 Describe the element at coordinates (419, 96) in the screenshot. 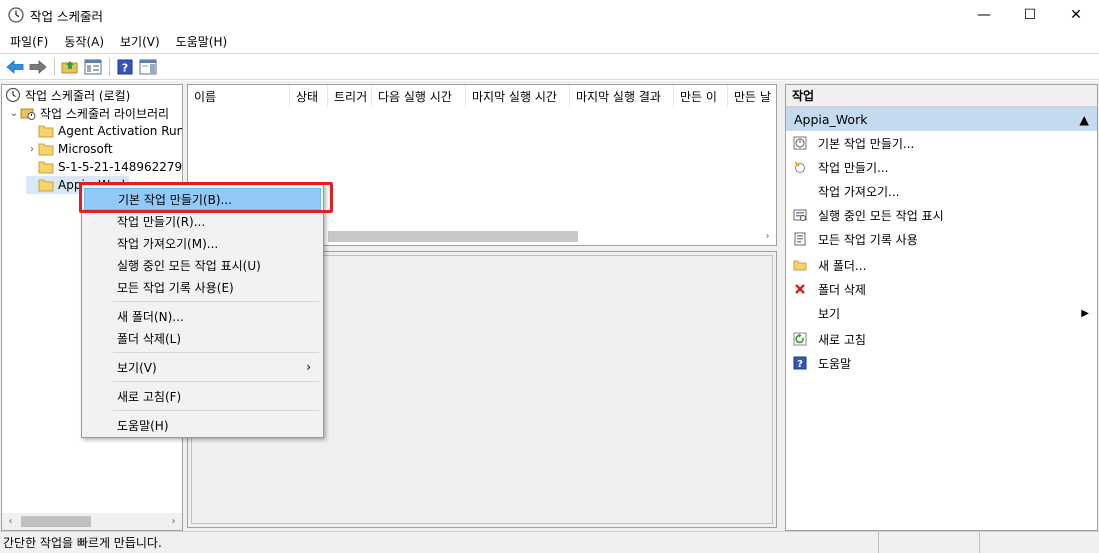

I see `column-header: 다음 실행 시간` at that location.